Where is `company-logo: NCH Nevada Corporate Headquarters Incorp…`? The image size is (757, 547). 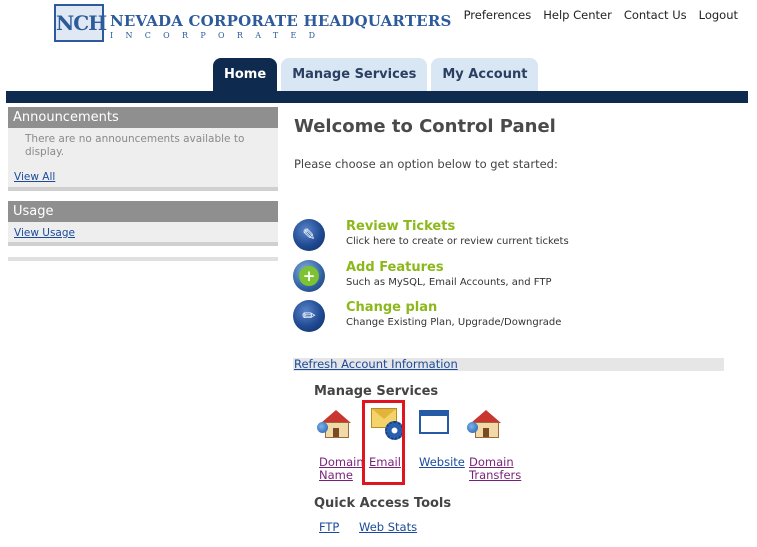
company-logo: NCH Nevada Corporate Headquarters Incorp… is located at coordinates (252, 23).